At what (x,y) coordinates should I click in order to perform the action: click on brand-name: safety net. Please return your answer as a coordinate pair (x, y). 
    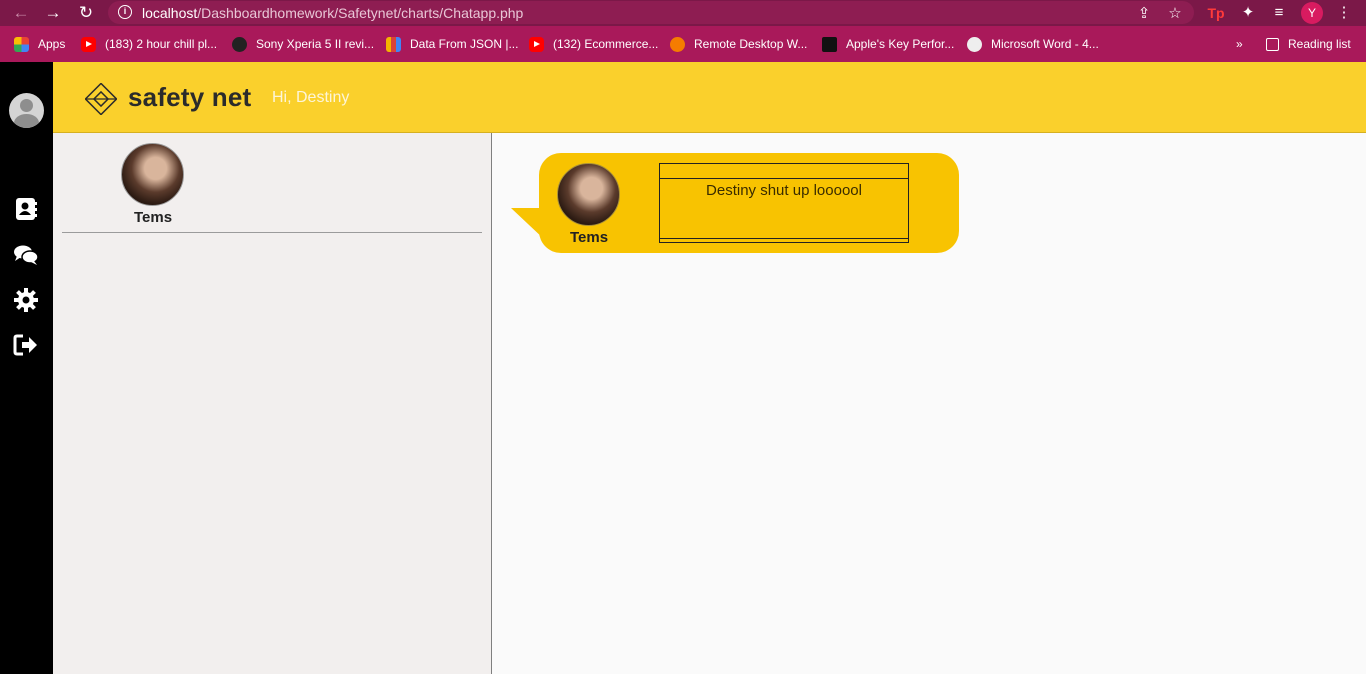
    Looking at the image, I should click on (190, 97).